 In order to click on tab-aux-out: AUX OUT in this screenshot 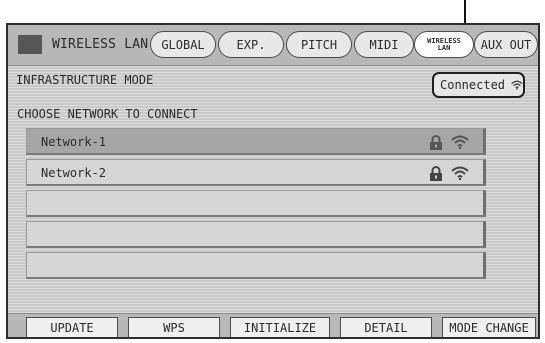, I will do `click(506, 44)`.